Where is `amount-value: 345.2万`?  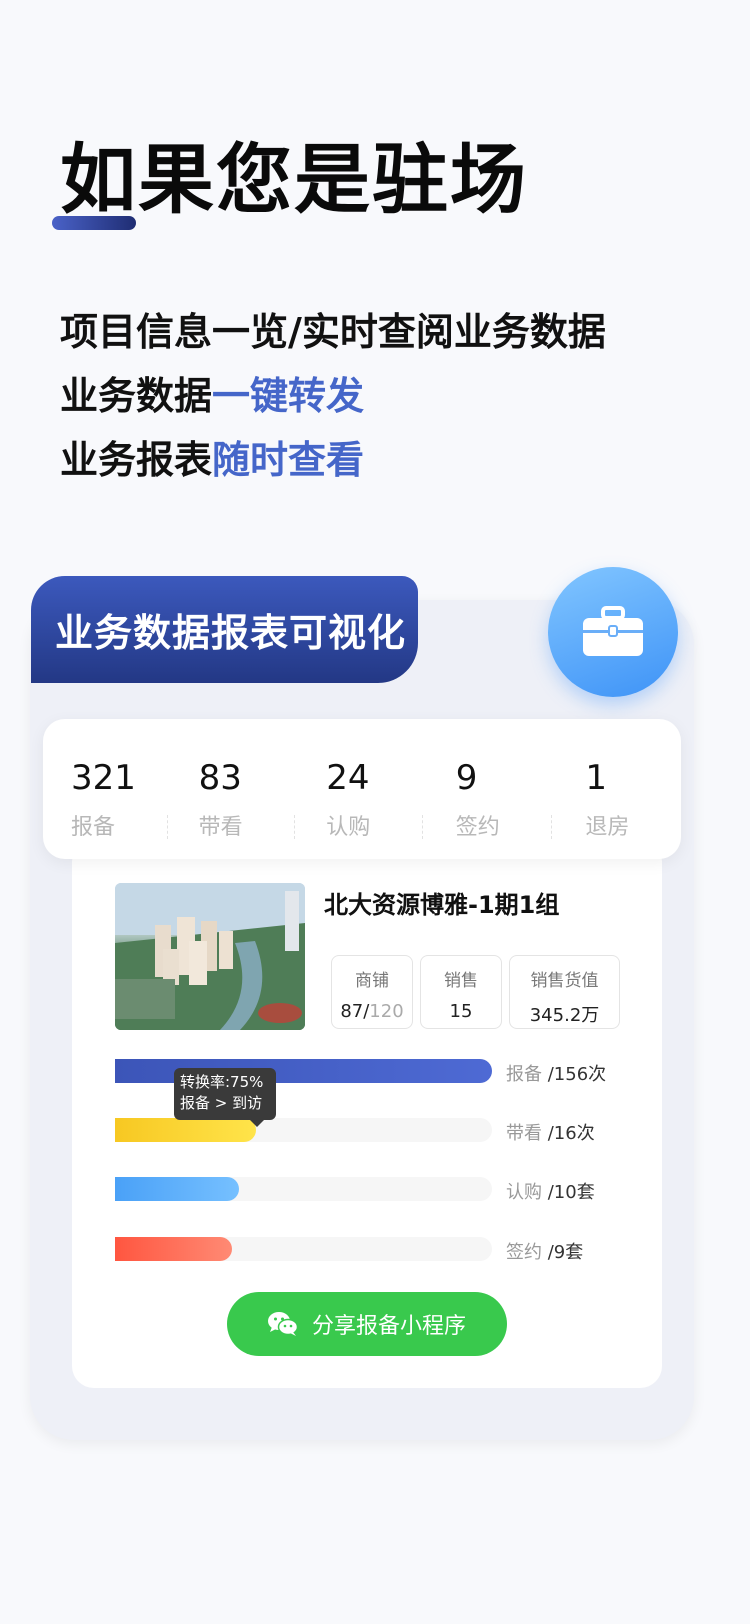
amount-value: 345.2万 is located at coordinates (564, 1015).